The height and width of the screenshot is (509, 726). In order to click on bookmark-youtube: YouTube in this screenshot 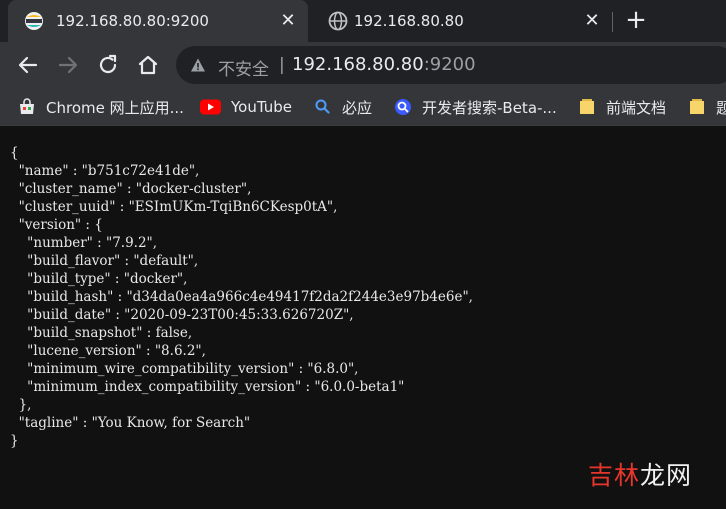, I will do `click(246, 107)`.